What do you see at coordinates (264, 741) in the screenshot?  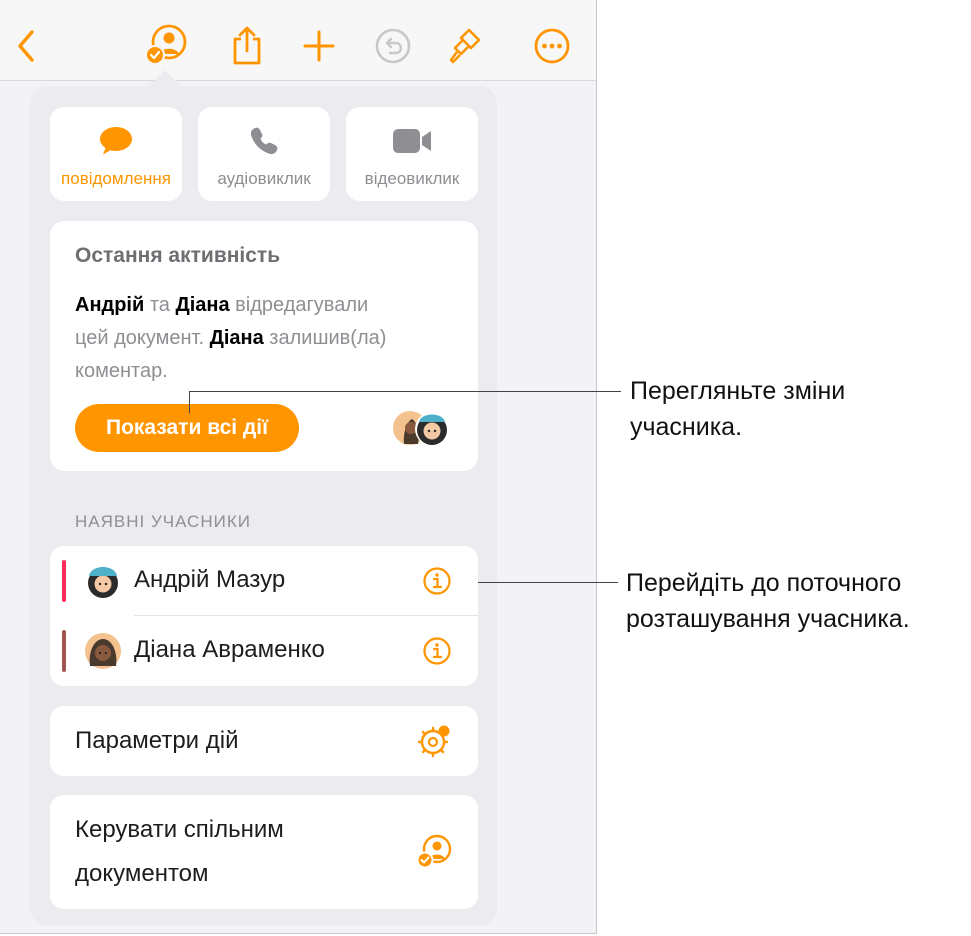 I see `activity-settings-button: Параметри дій` at bounding box center [264, 741].